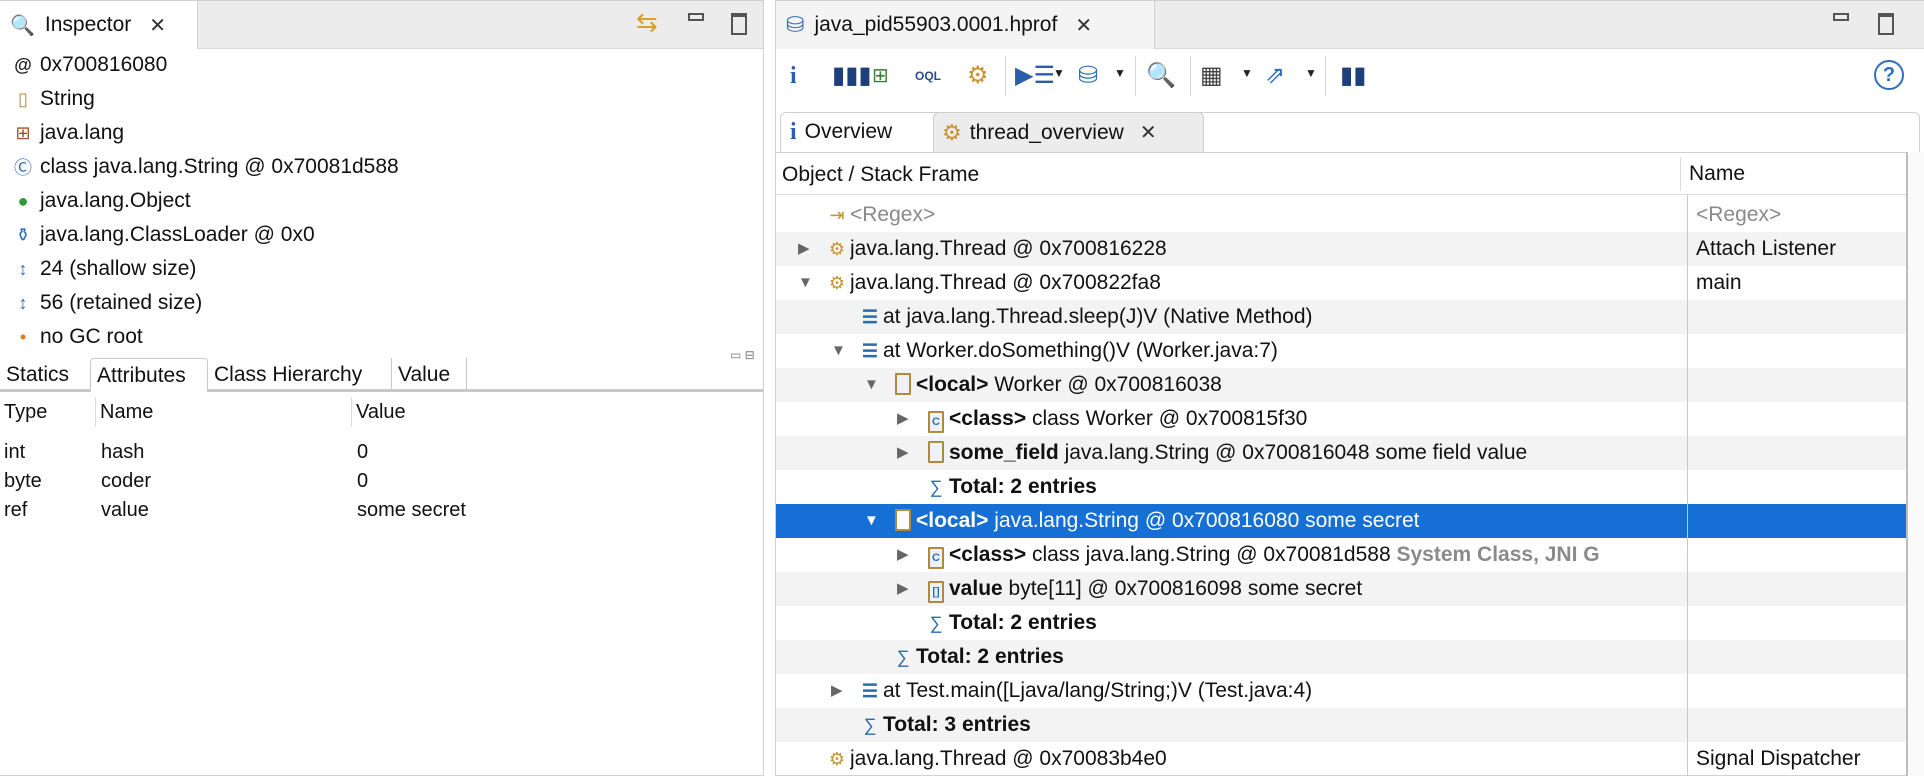  Describe the element at coordinates (98, 269) in the screenshot. I see `inspector-item: ↕ 24 (shallow size)` at that location.